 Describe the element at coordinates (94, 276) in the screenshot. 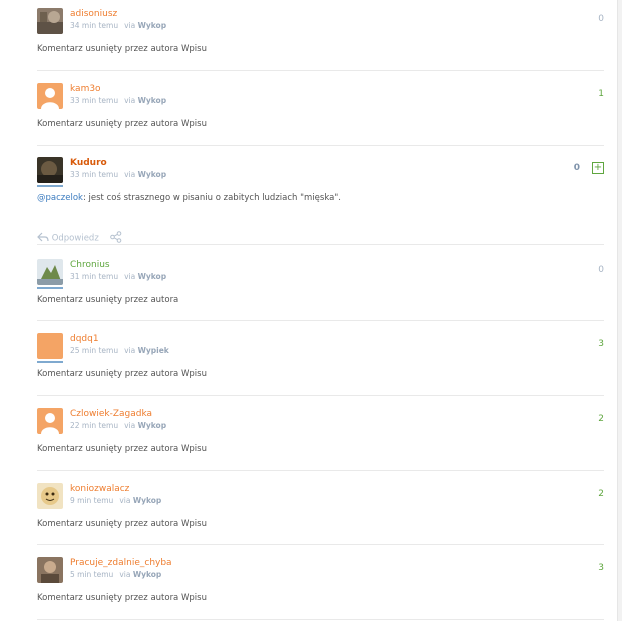

I see `comment-time: 31 min temu` at that location.